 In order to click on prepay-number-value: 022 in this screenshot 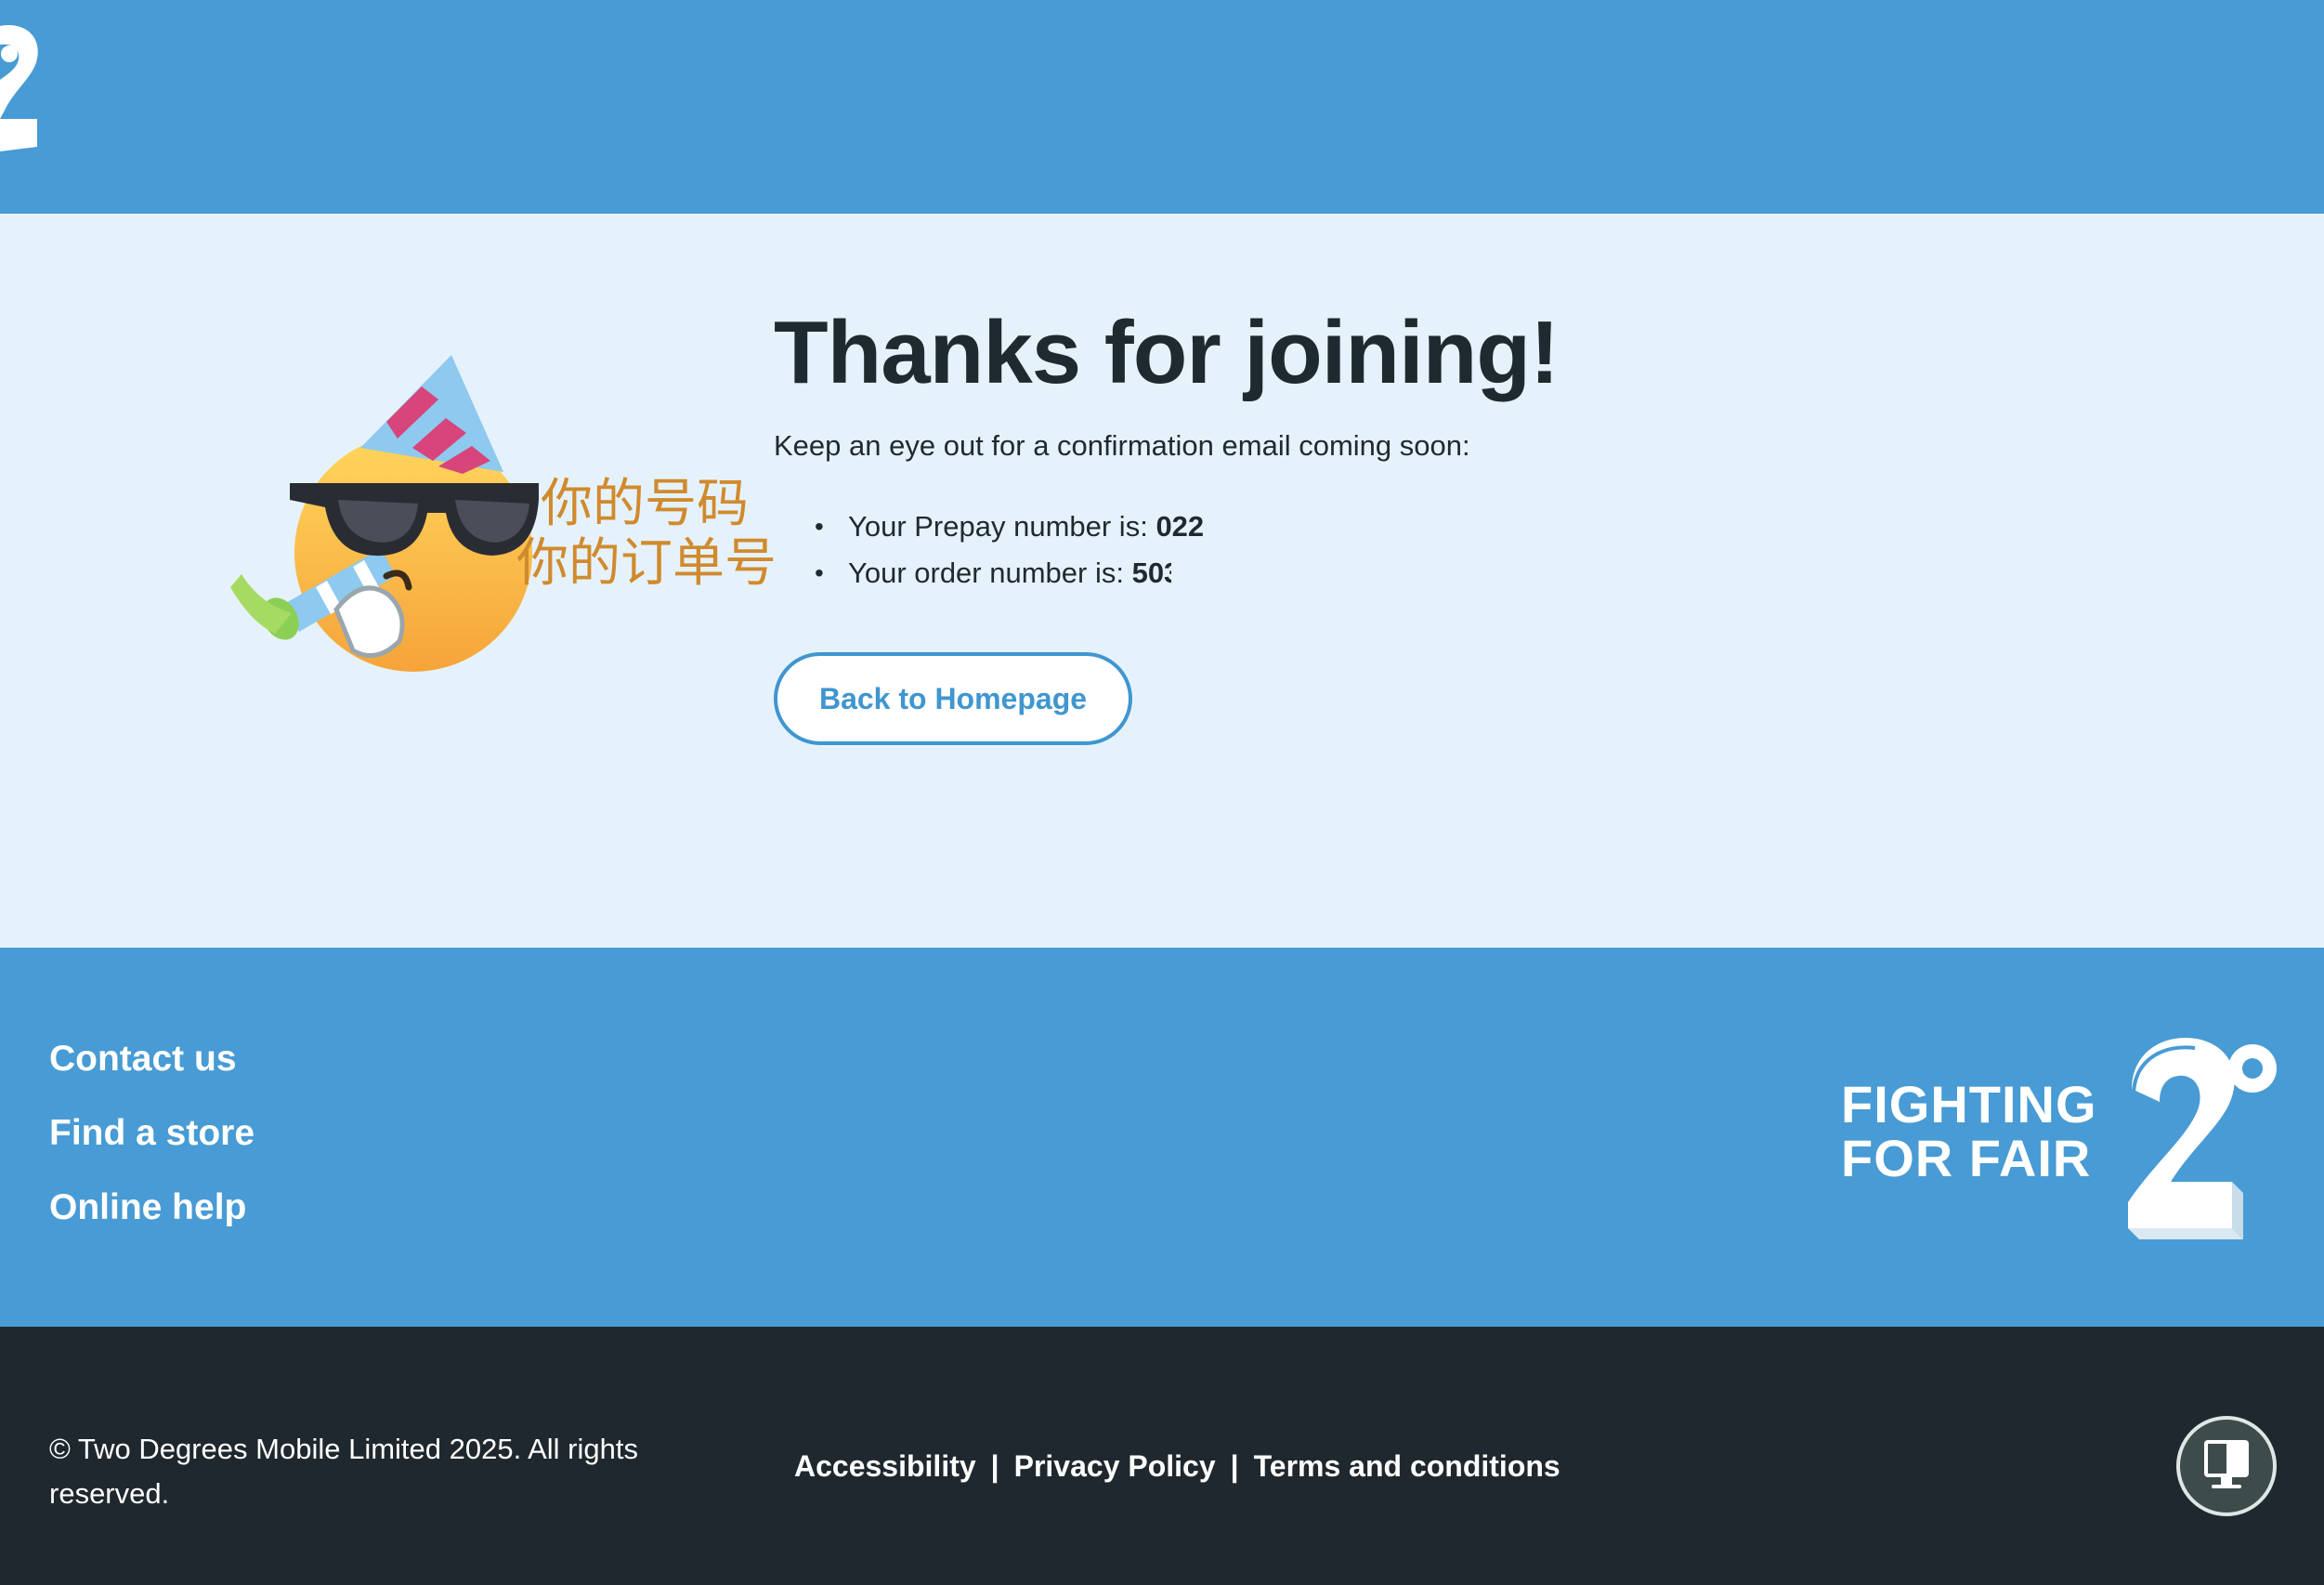, I will do `click(1180, 526)`.